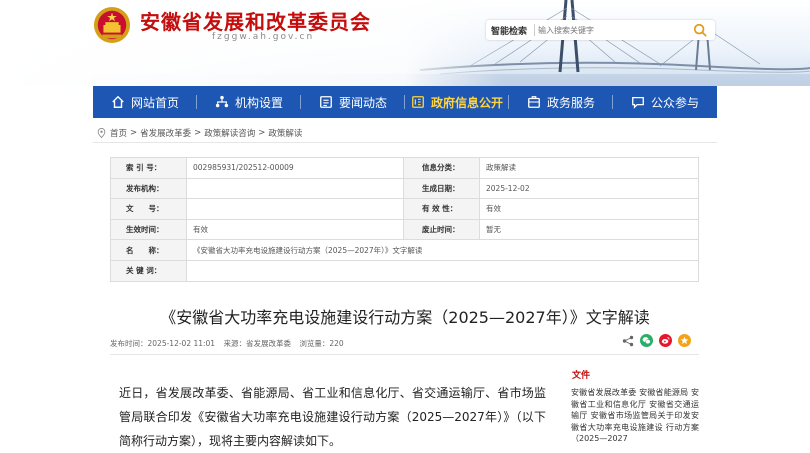 The height and width of the screenshot is (453, 810). Describe the element at coordinates (441, 168) in the screenshot. I see `category-label: 信息分类：` at that location.